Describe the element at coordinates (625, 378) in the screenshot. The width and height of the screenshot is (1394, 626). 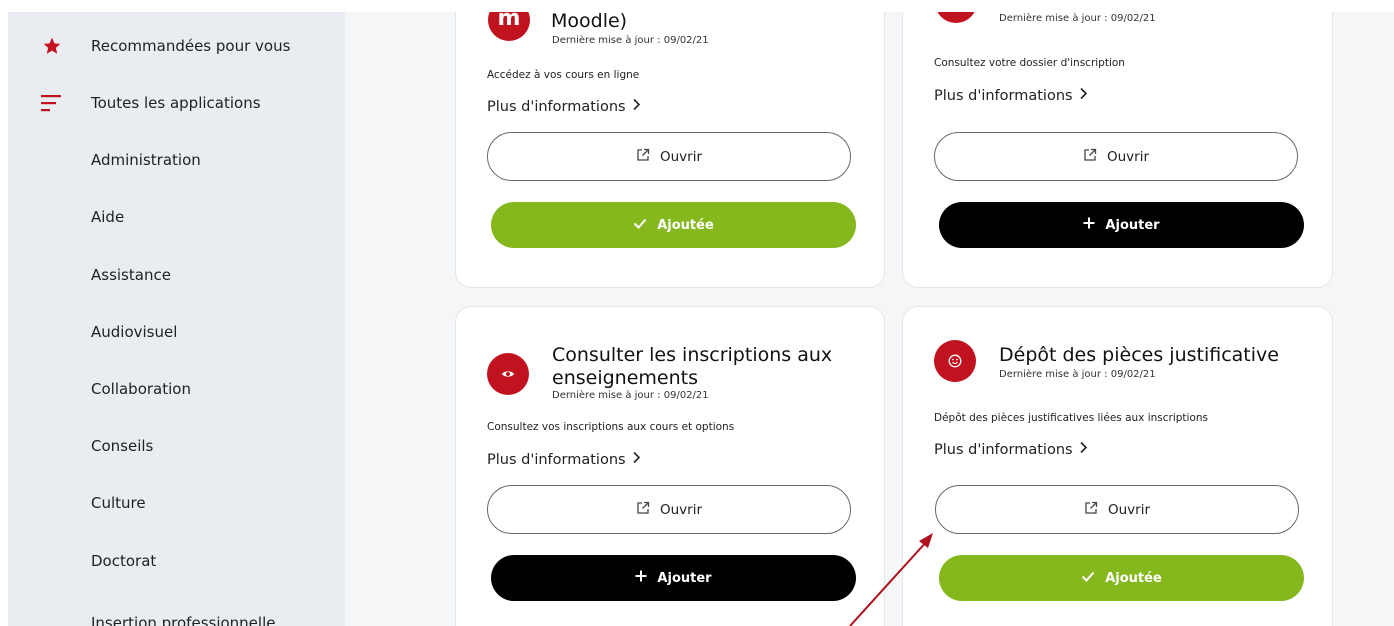
I see `card-title-line2: enseignements` at that location.